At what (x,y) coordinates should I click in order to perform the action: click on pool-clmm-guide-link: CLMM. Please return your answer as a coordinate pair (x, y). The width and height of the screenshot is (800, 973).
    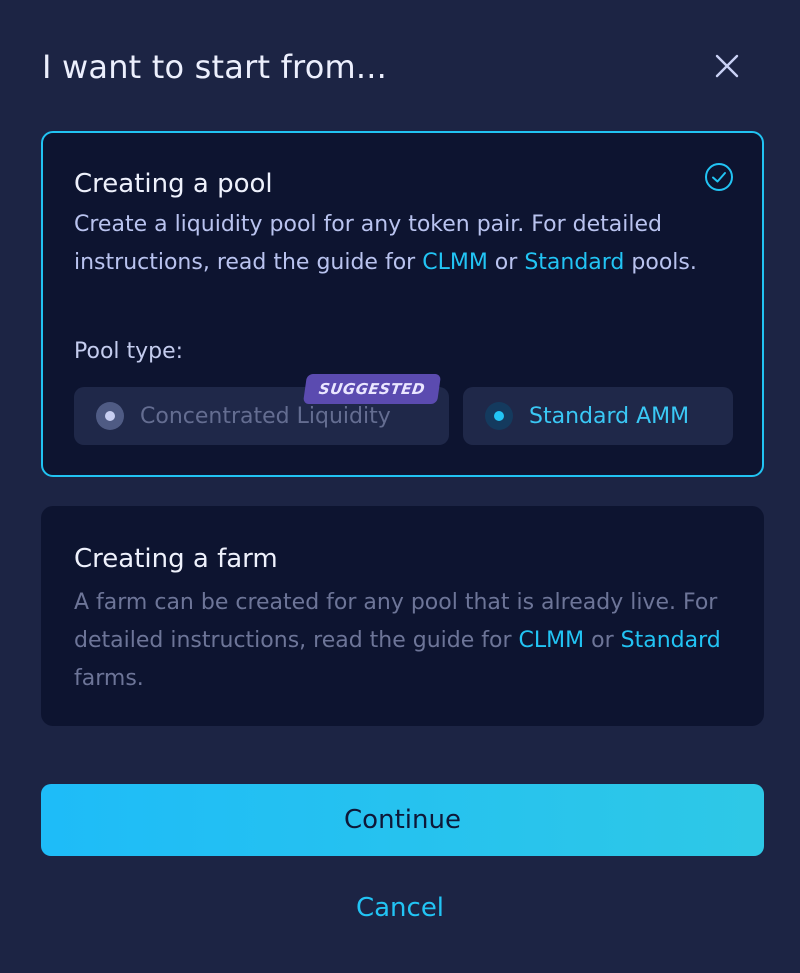
    Looking at the image, I should click on (455, 262).